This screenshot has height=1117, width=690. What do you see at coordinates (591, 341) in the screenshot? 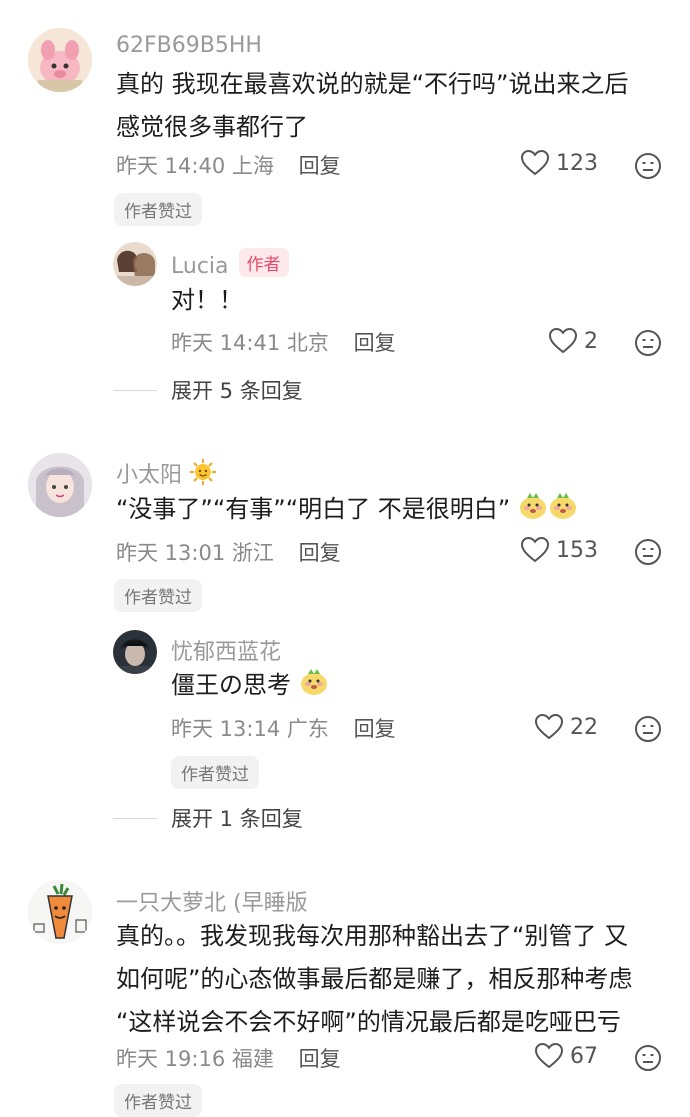
I see `like-count: 2` at bounding box center [591, 341].